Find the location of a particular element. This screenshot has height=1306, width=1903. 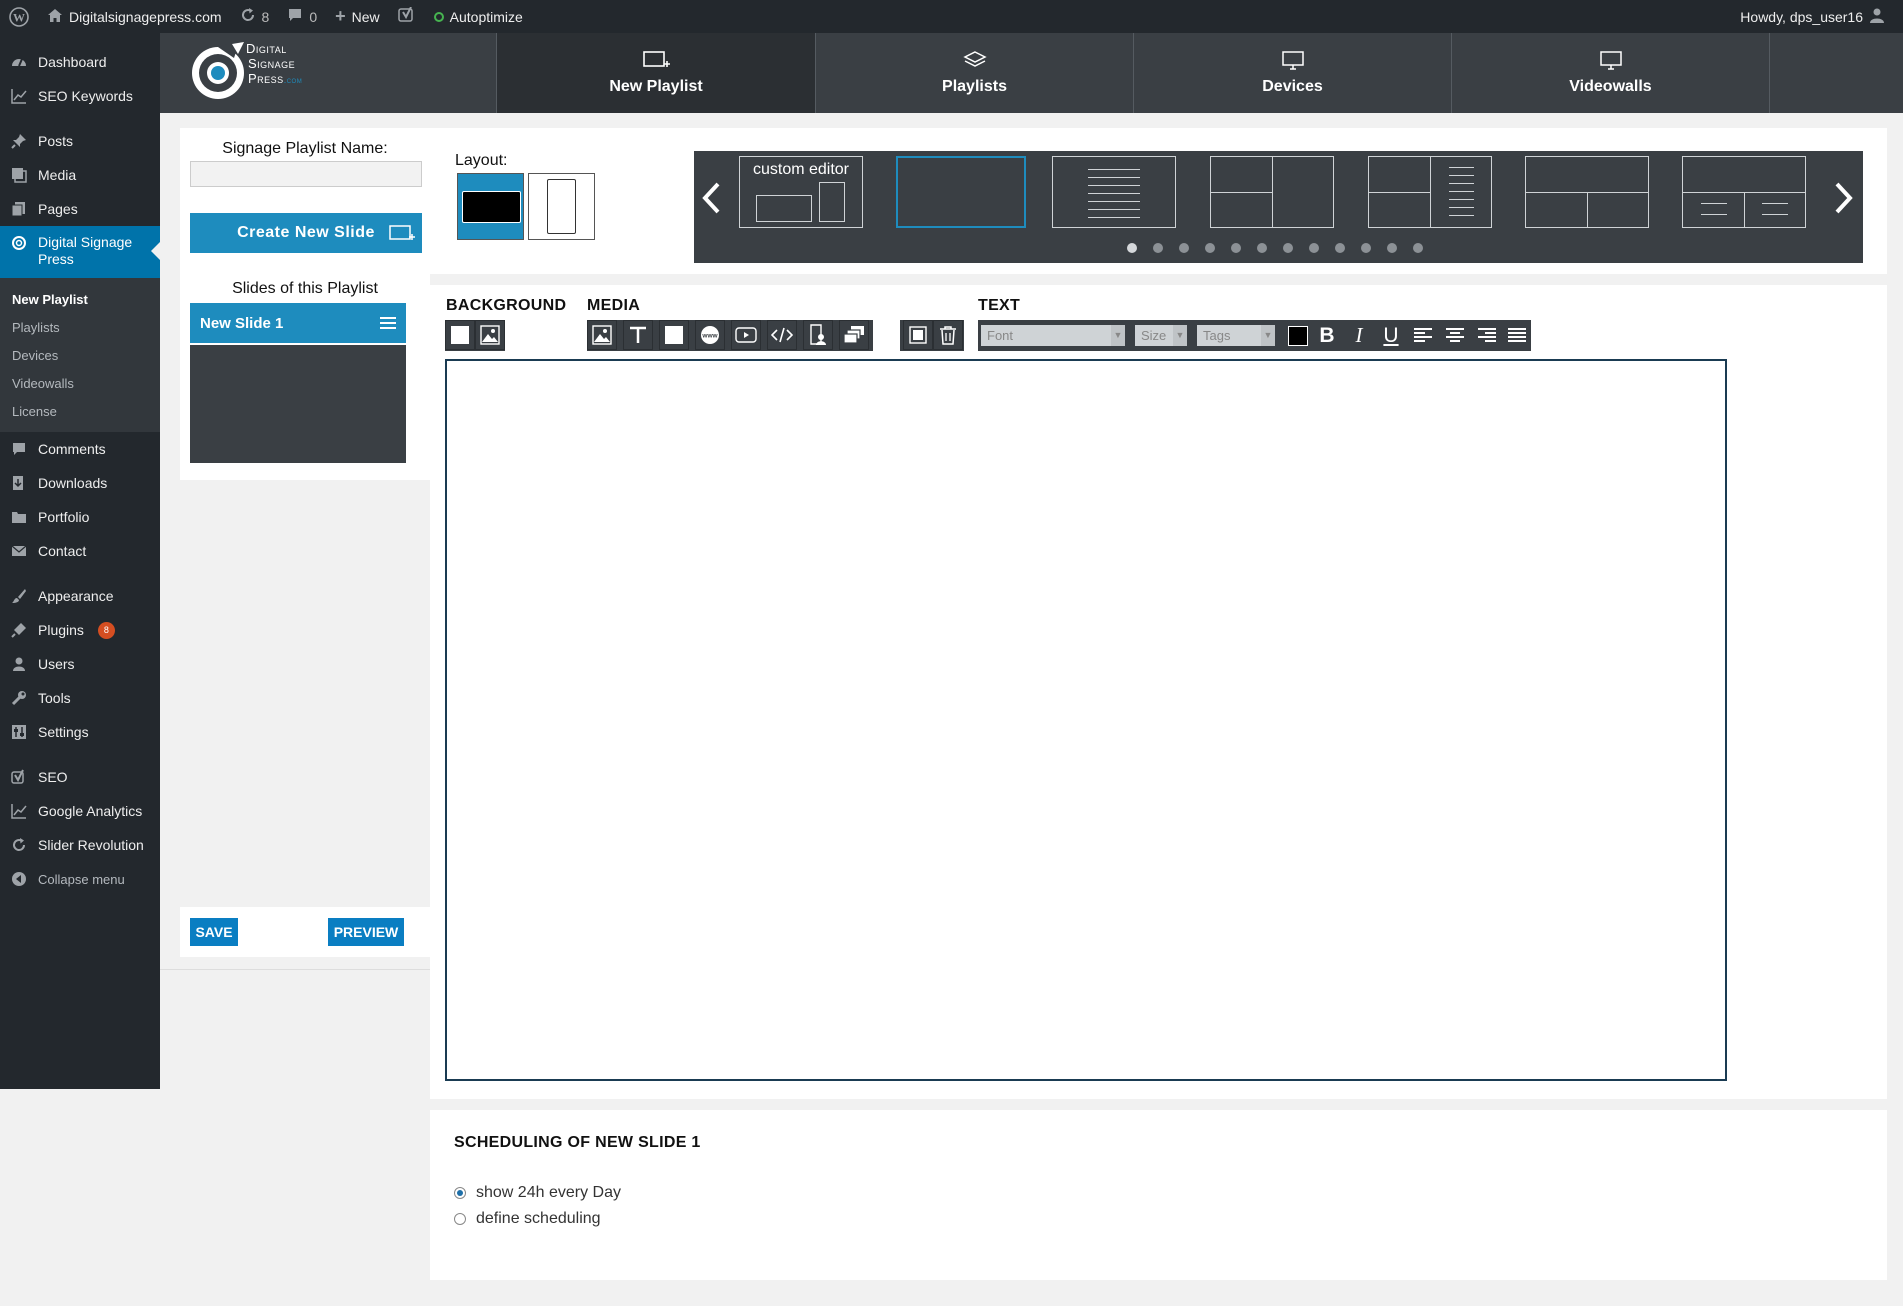

template-top-bottom-text is located at coordinates (1744, 192).